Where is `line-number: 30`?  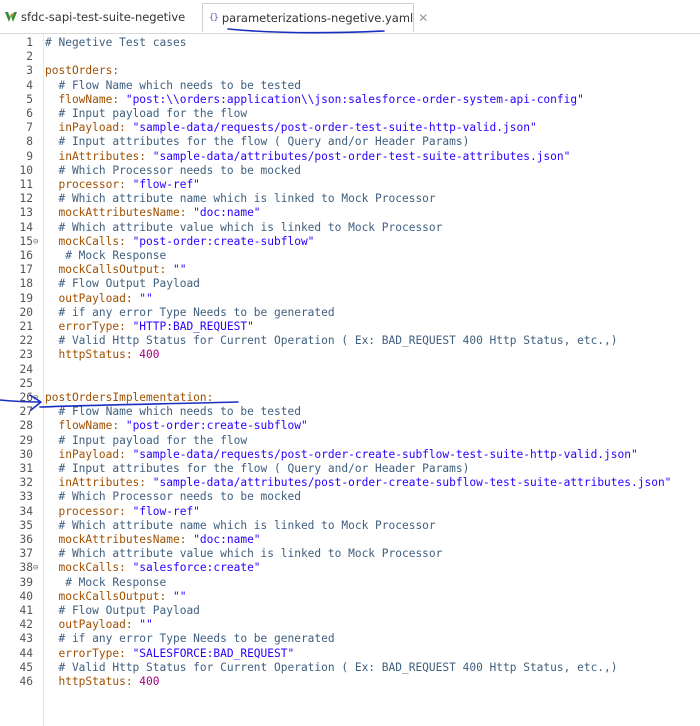 line-number: 30 is located at coordinates (26, 454).